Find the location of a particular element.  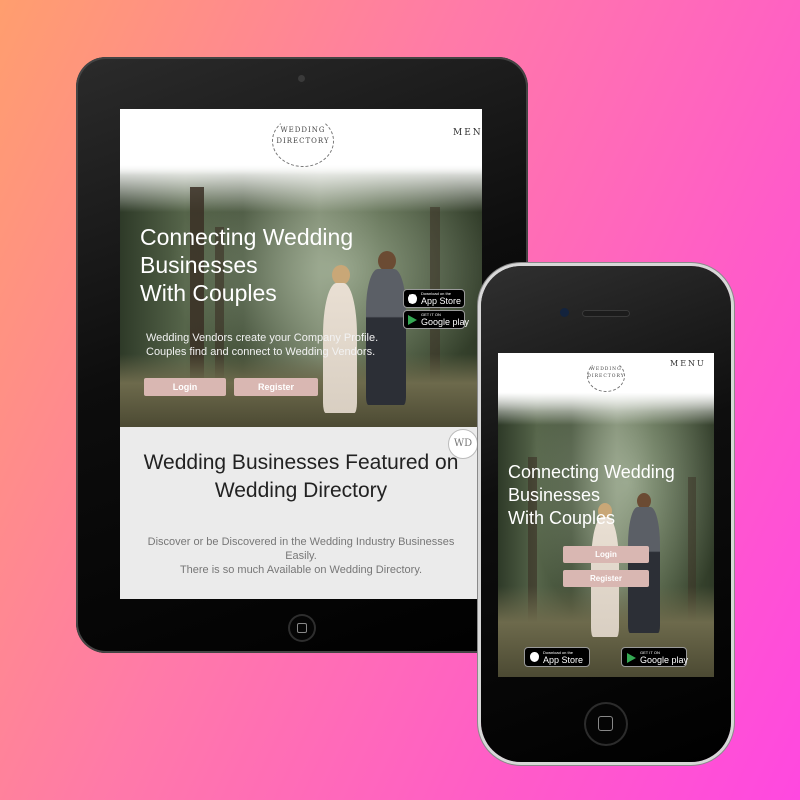

phone-google-play-badge: GET IT ON Google play is located at coordinates (655, 657).